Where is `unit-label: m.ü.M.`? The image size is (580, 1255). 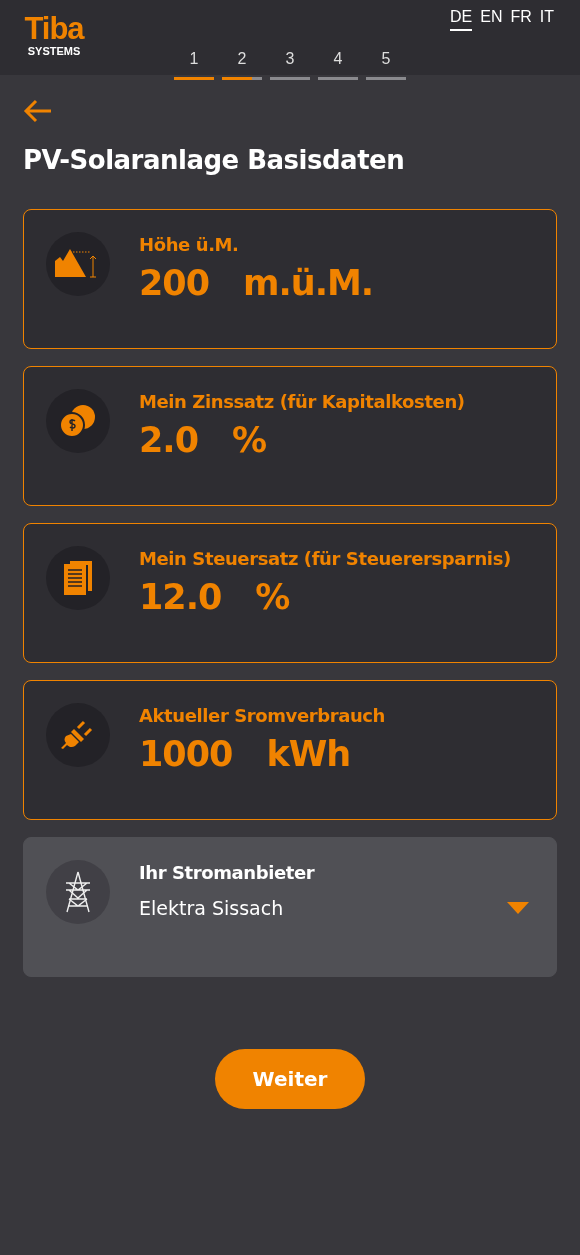
unit-label: m.ü.M. is located at coordinates (308, 283).